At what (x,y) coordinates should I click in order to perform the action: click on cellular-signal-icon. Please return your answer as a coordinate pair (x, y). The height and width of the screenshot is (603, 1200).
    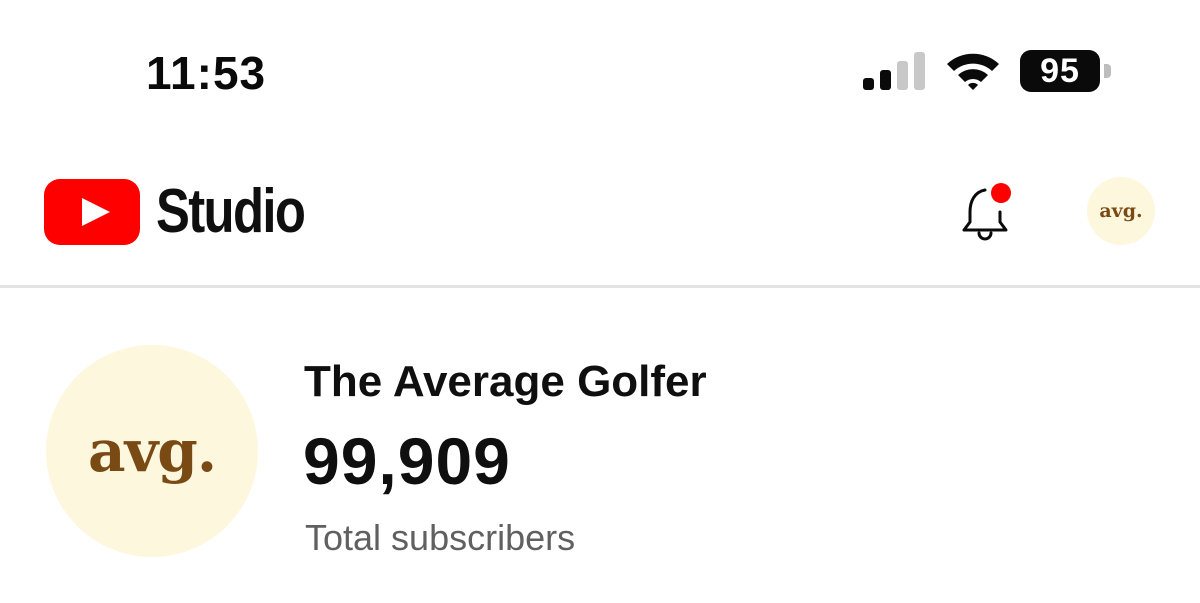
    Looking at the image, I should click on (894, 71).